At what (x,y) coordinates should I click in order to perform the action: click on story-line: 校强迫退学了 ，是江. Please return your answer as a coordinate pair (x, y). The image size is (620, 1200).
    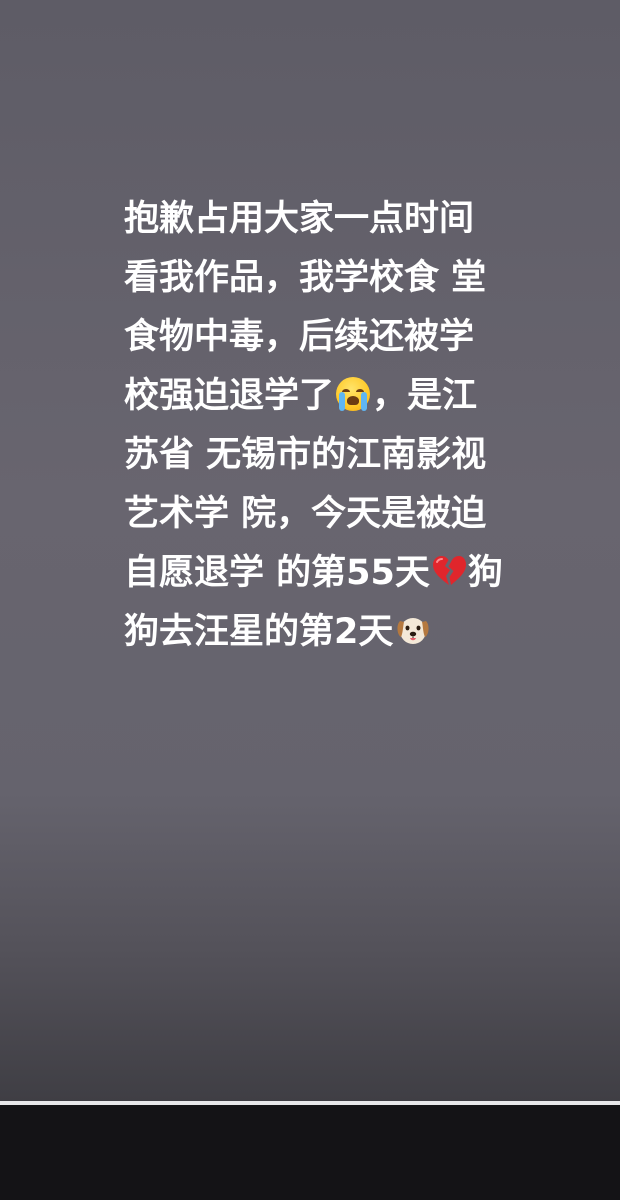
    Looking at the image, I should click on (316, 396).